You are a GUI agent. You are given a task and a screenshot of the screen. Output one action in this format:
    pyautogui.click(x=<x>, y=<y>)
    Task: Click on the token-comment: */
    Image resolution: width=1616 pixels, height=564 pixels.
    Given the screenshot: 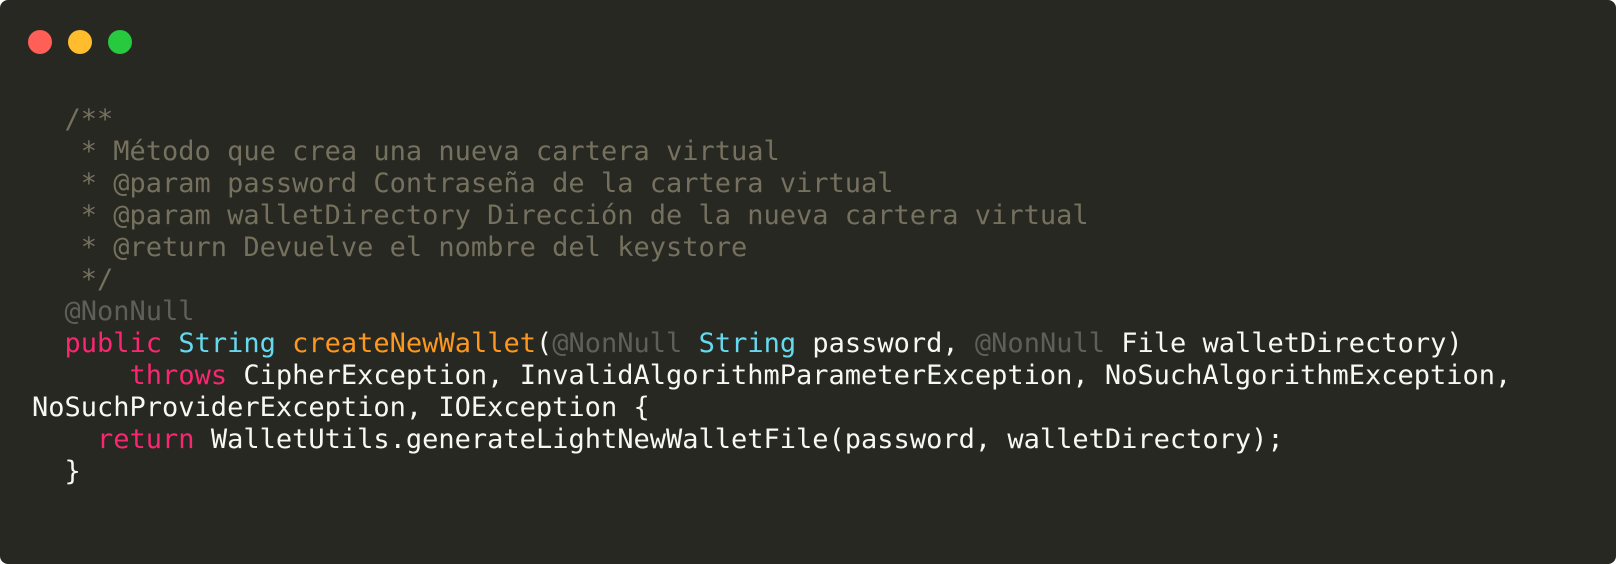 What is the action you would take?
    pyautogui.click(x=73, y=279)
    